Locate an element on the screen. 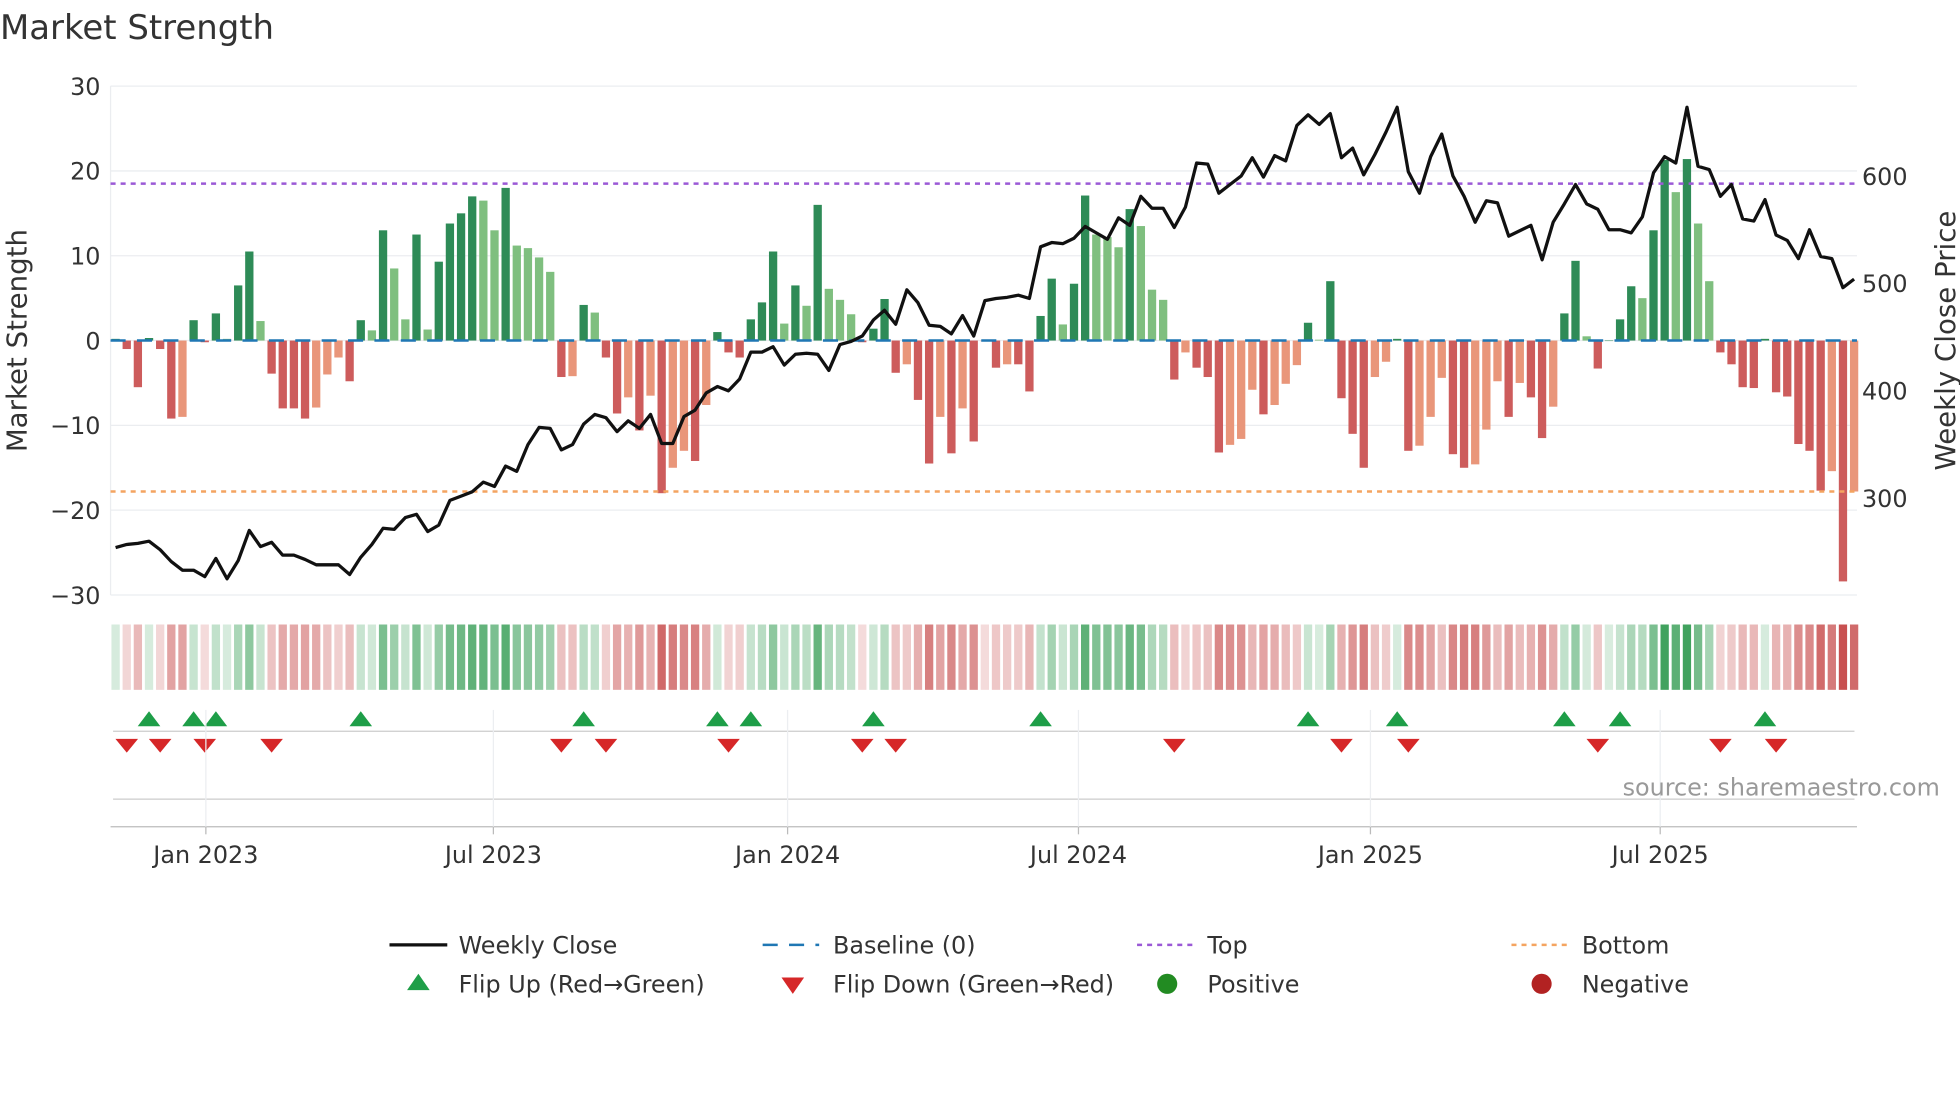 The image size is (1960, 1102). y-tick-label: −30 is located at coordinates (75, 596).